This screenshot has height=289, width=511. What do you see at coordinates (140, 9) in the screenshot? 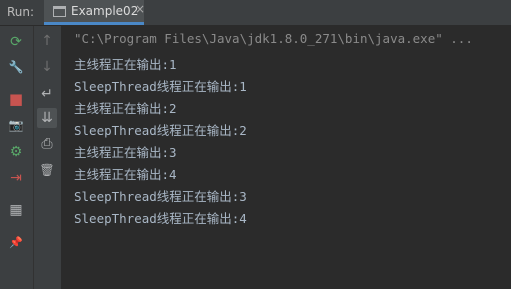
I see `close-icon: ×` at bounding box center [140, 9].